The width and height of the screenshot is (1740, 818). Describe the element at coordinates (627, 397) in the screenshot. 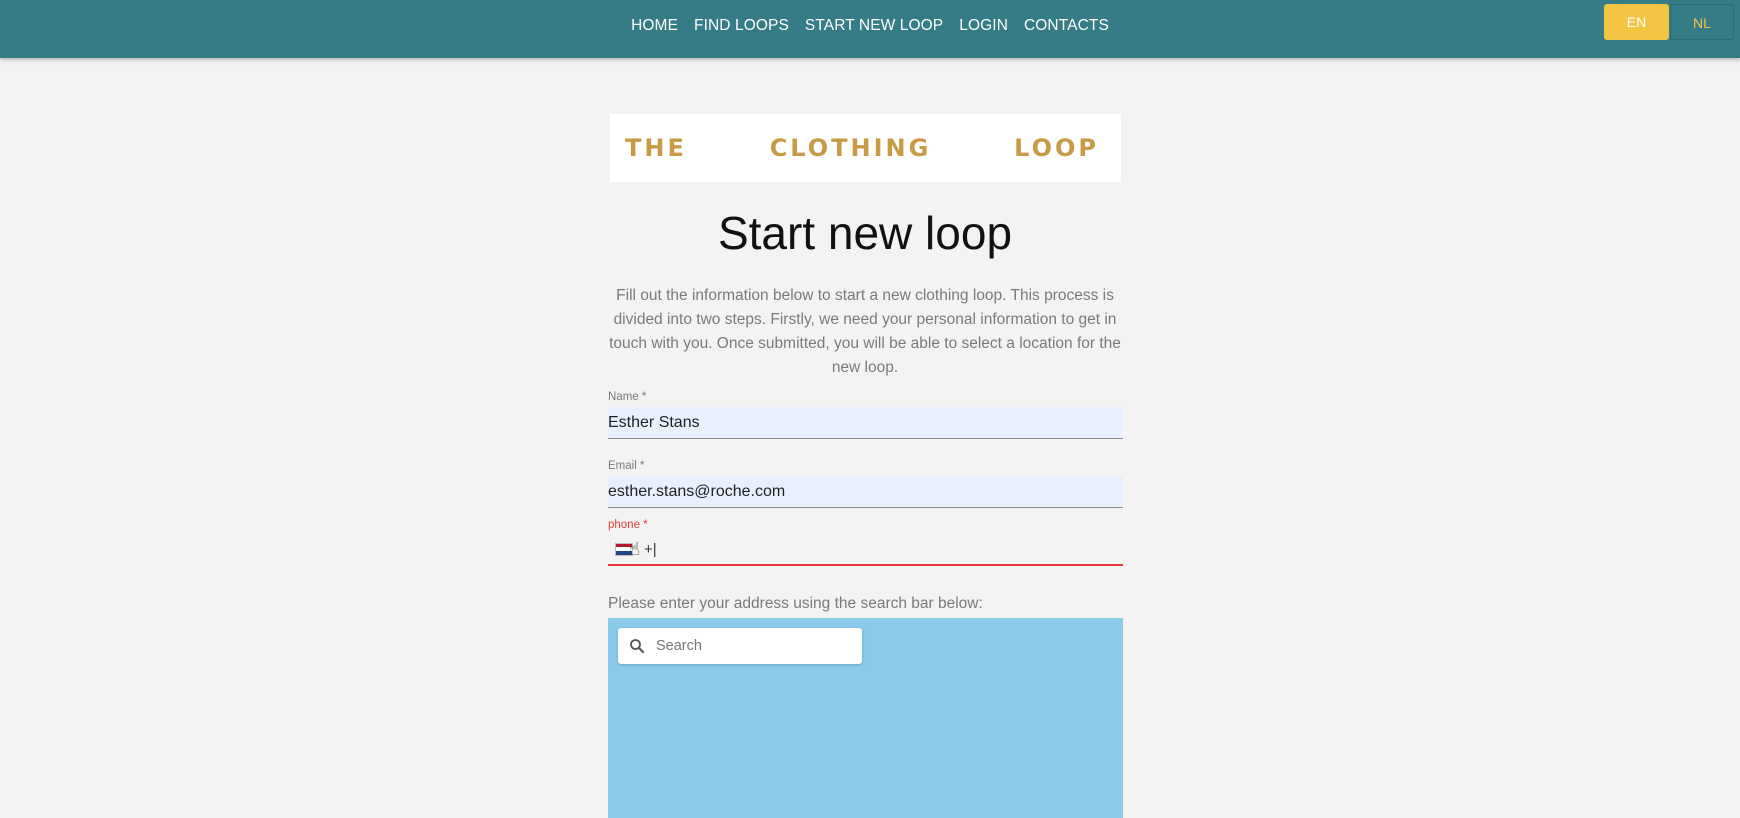

I see `name-label: Name *` at that location.